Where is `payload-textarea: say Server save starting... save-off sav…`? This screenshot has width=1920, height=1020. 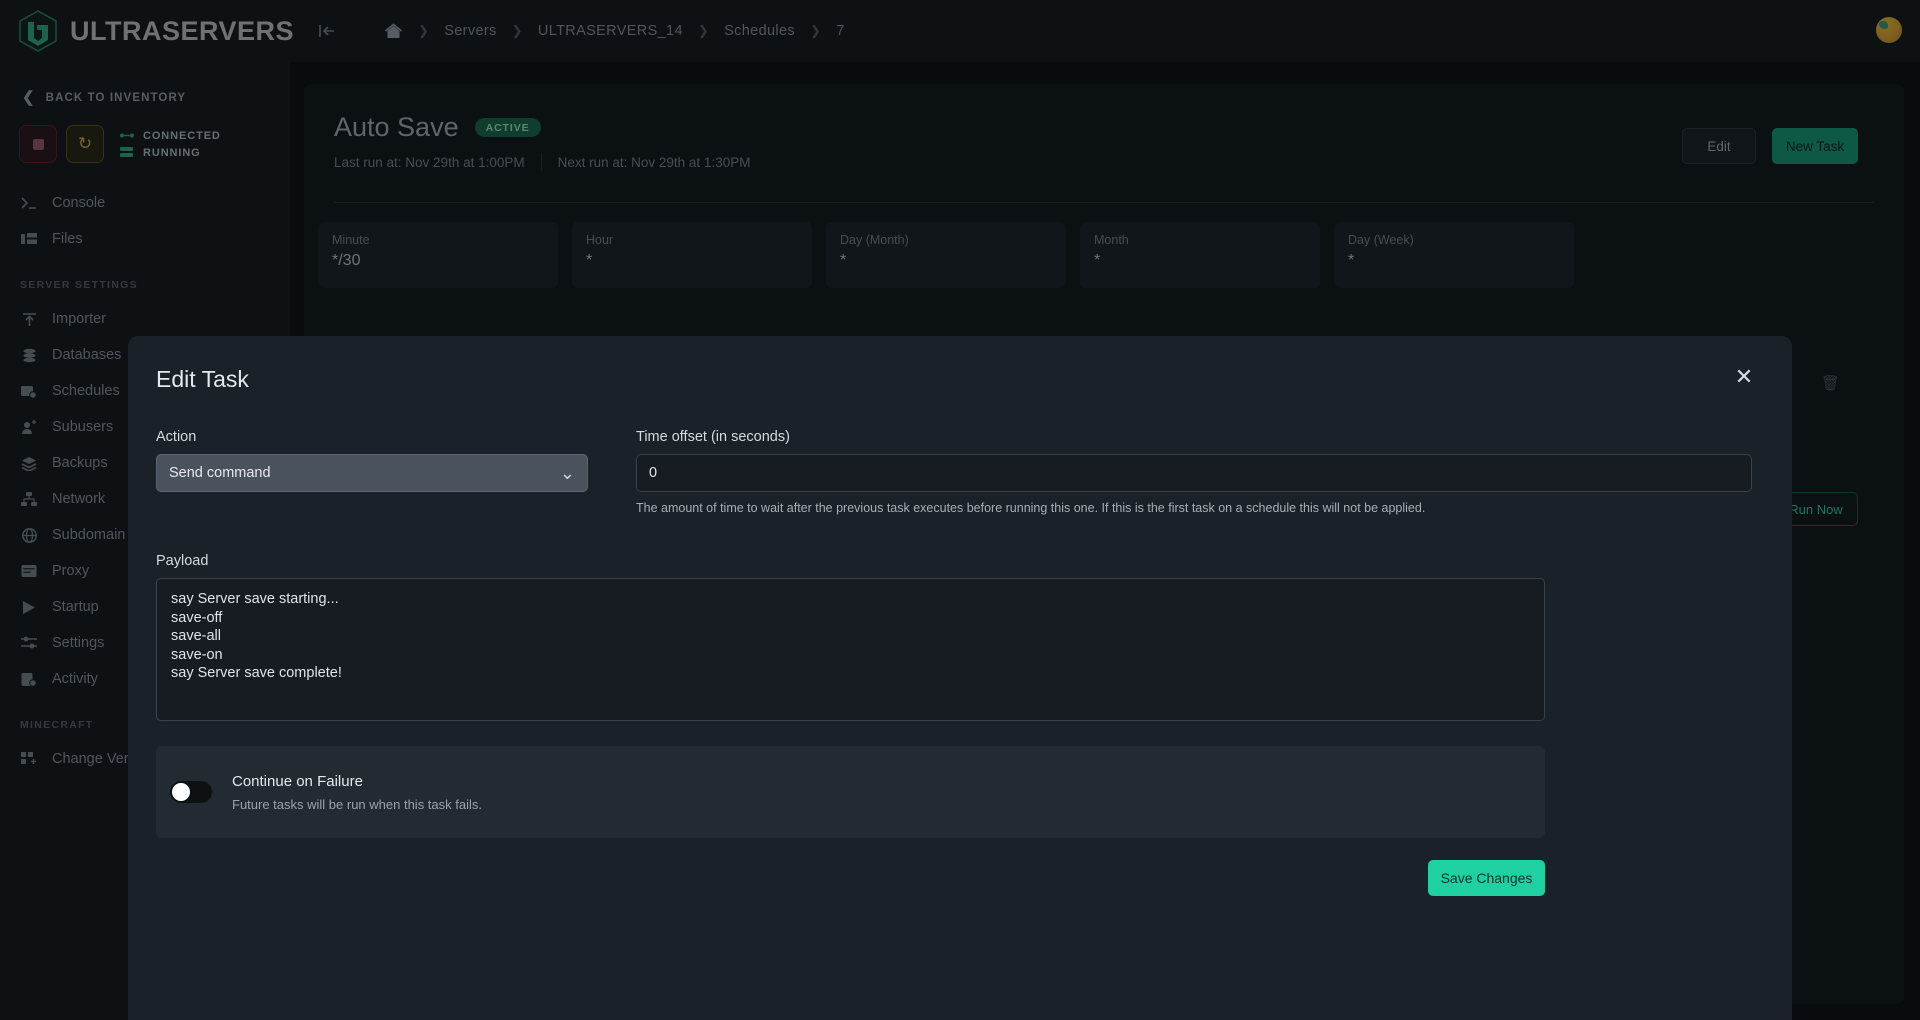 payload-textarea: say Server save starting... save-off sav… is located at coordinates (850, 649).